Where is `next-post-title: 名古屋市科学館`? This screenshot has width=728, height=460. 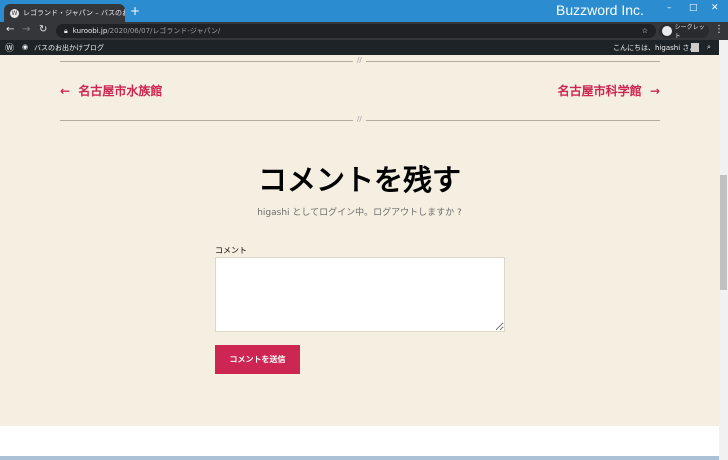 next-post-title: 名古屋市科学館 is located at coordinates (599, 91).